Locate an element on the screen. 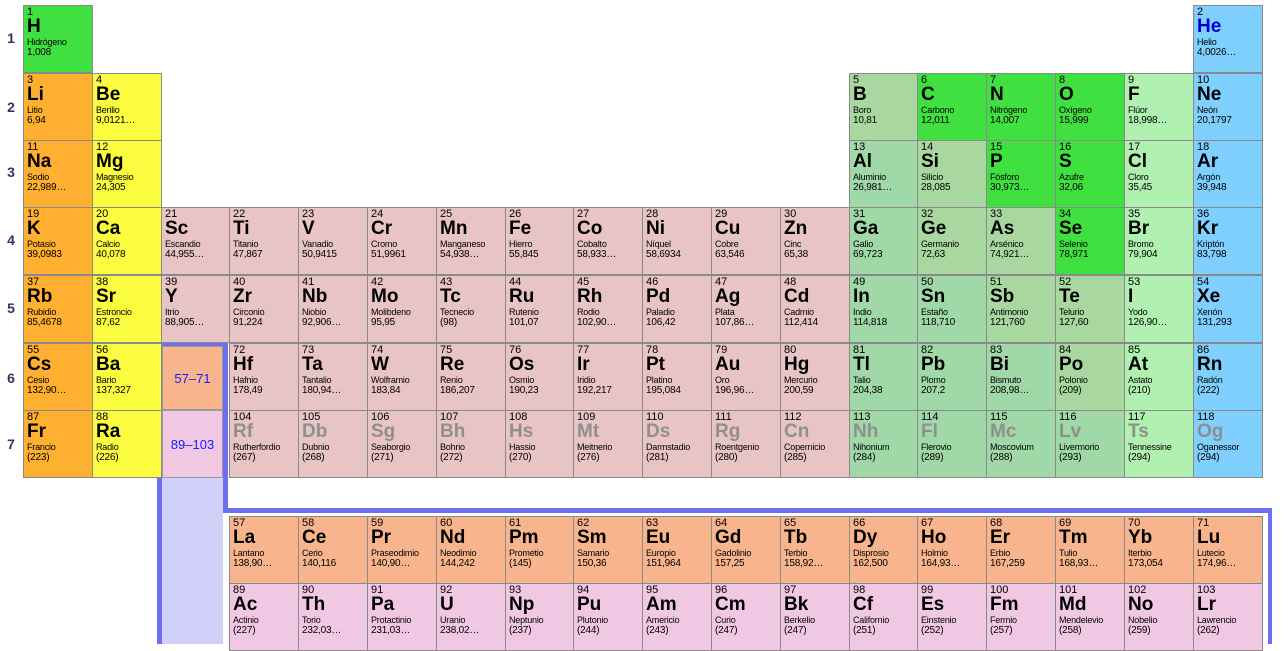 The image size is (1288, 651). element-cell-tc: 43 Tc Tecnecio (98) is located at coordinates (471, 309).